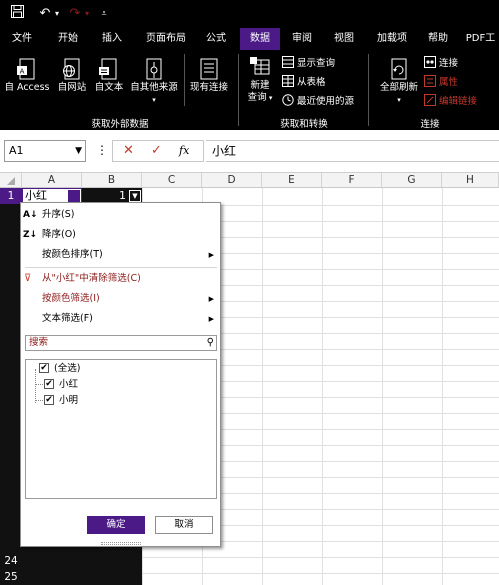 Image resolution: width=499 pixels, height=585 pixels. I want to click on title-bar: ↶ ▾ ↷ ▾ ⩡, so click(249, 14).